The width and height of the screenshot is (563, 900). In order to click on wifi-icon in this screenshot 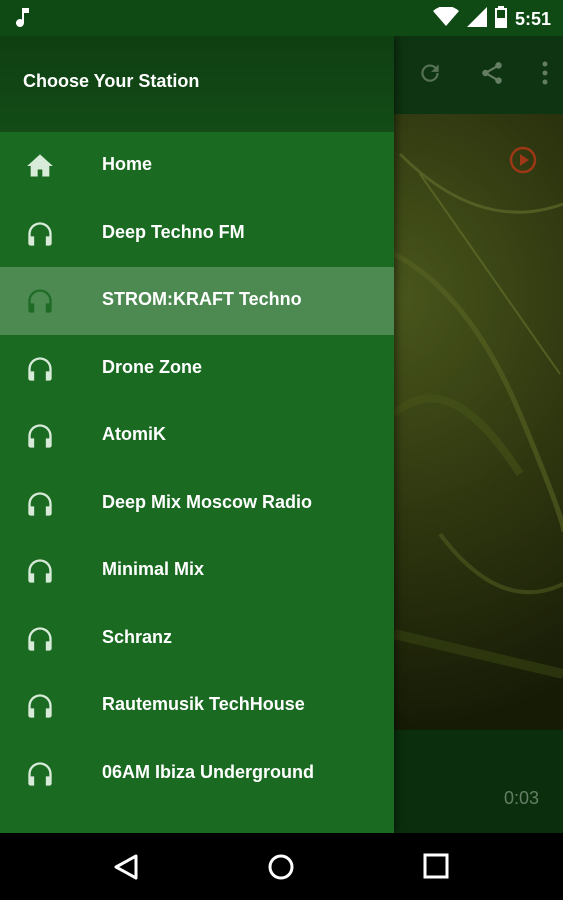, I will do `click(445, 18)`.